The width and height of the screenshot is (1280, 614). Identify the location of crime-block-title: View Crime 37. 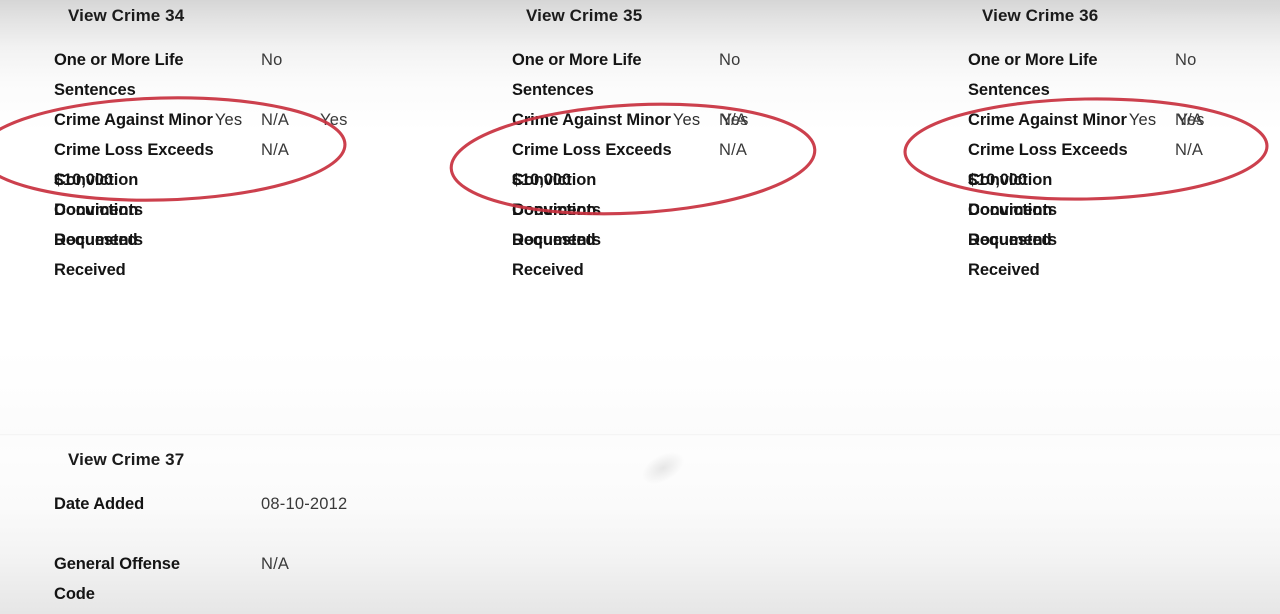
(136, 460).